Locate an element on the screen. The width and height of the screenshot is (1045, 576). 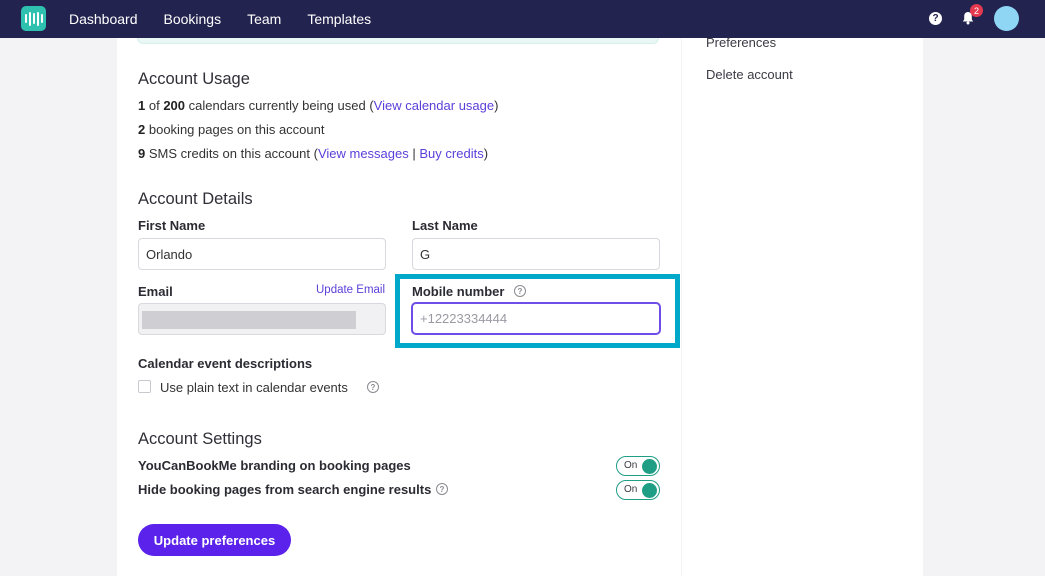
branding-toggle-state: On is located at coordinates (631, 465).